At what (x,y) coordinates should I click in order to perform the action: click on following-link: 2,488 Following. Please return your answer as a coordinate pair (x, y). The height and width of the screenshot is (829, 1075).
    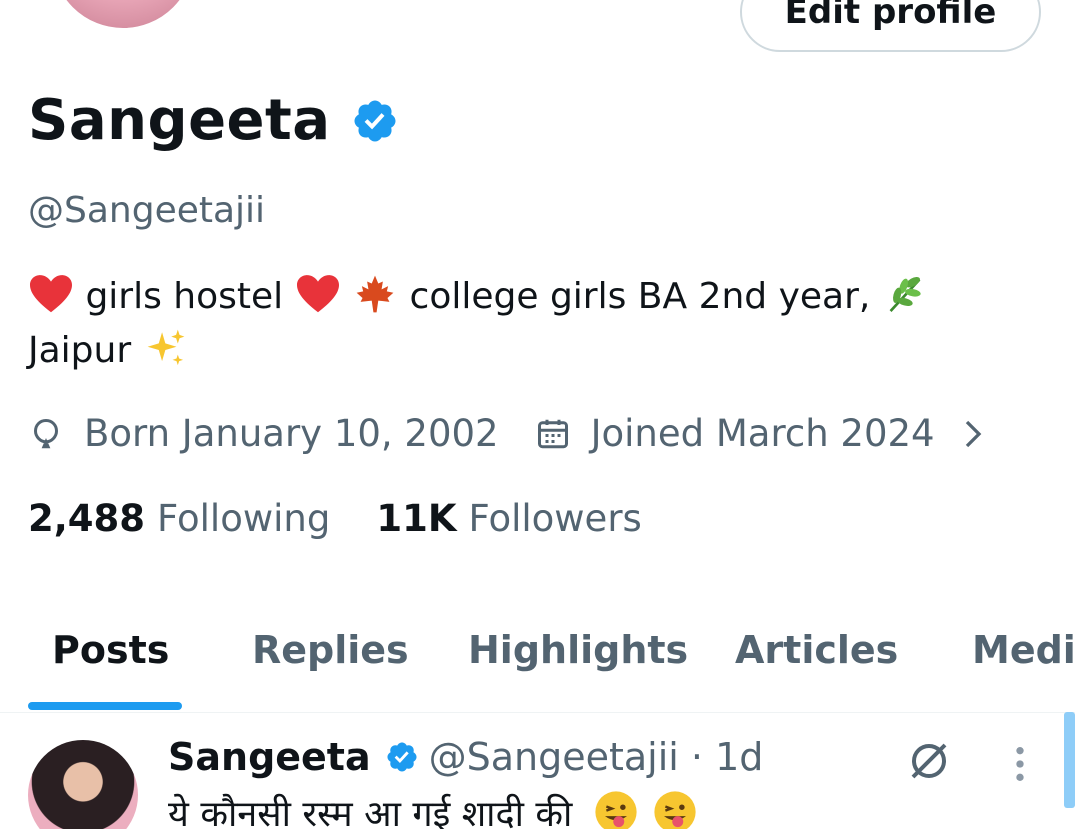
    Looking at the image, I should click on (179, 518).